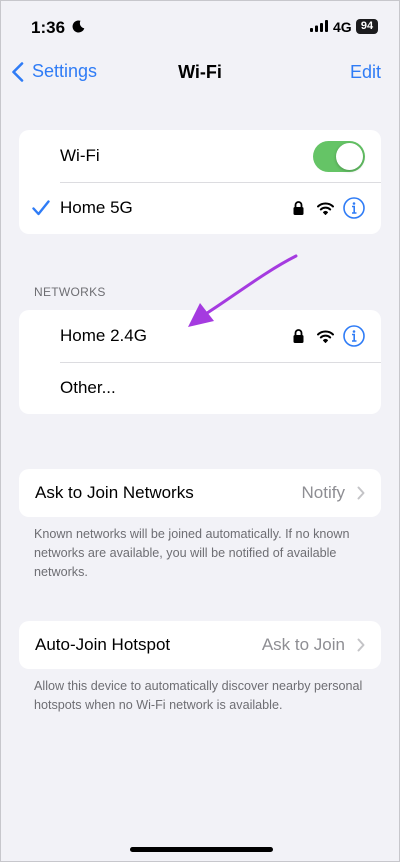 The image size is (400, 862). I want to click on annotation-arrow, so click(243, 290).